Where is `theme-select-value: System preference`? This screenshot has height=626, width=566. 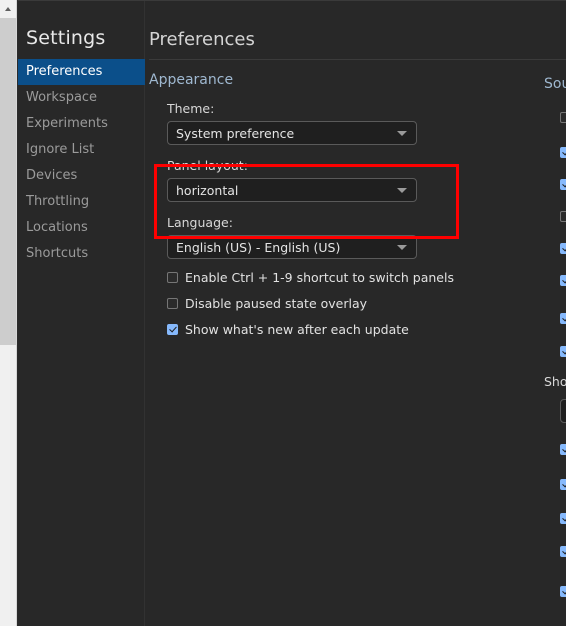
theme-select-value: System preference is located at coordinates (235, 133).